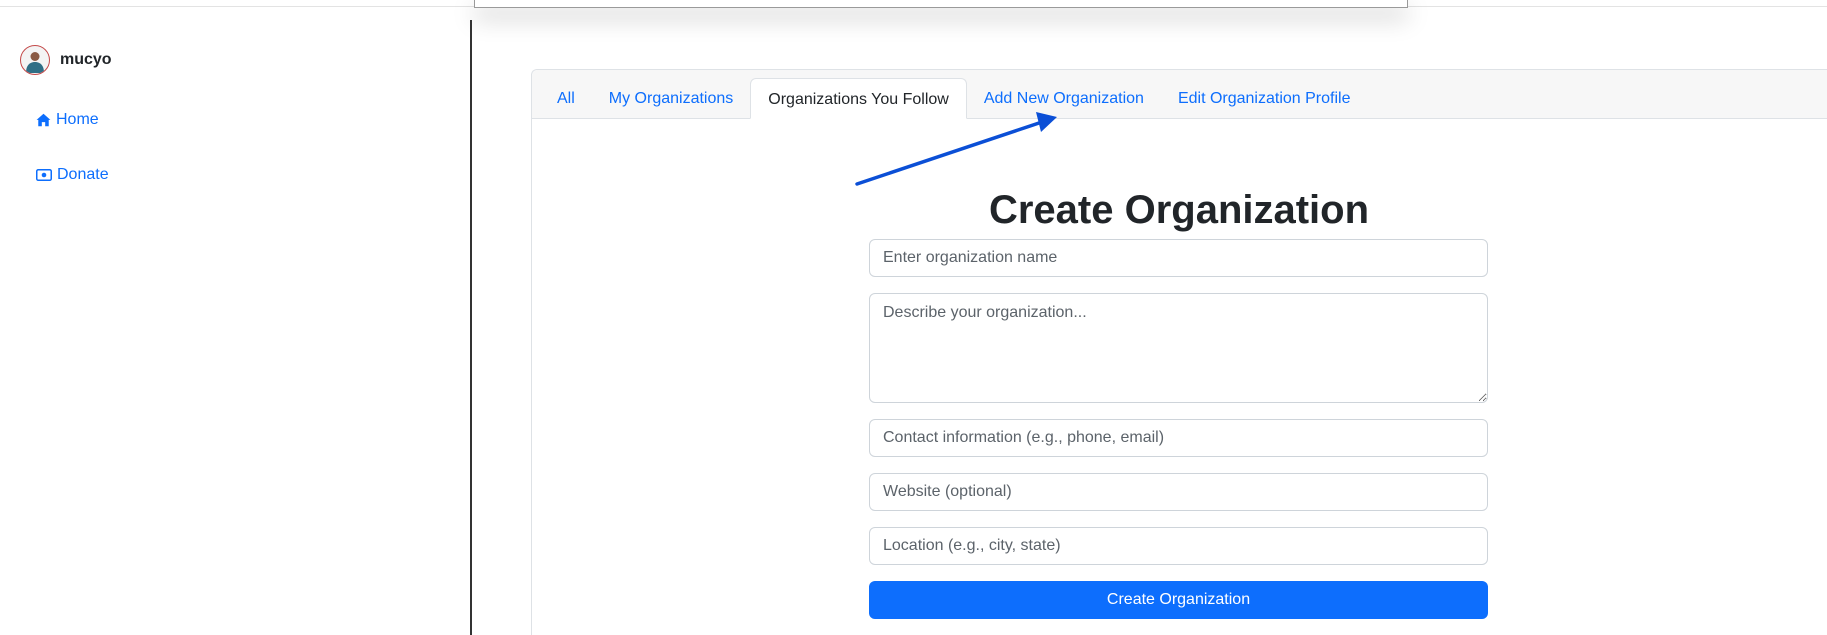 Image resolution: width=1827 pixels, height=635 pixels. I want to click on dropdown-panel-edge, so click(941, 4).